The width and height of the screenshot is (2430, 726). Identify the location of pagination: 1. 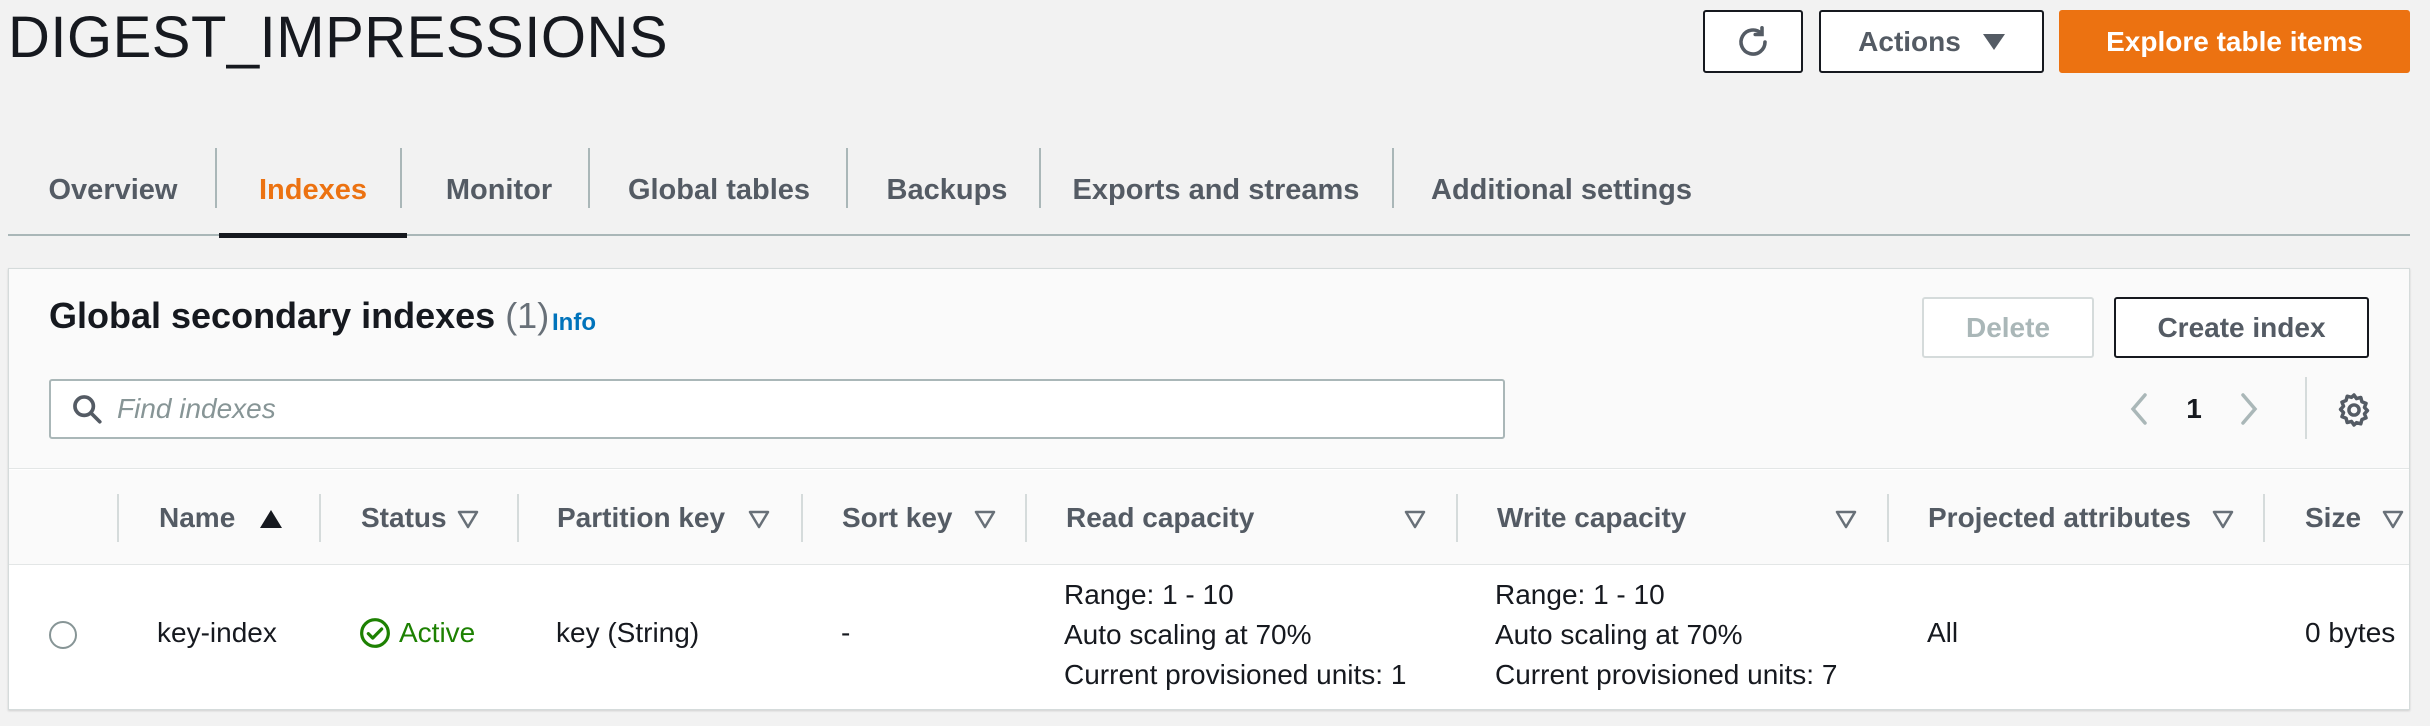
(2194, 409).